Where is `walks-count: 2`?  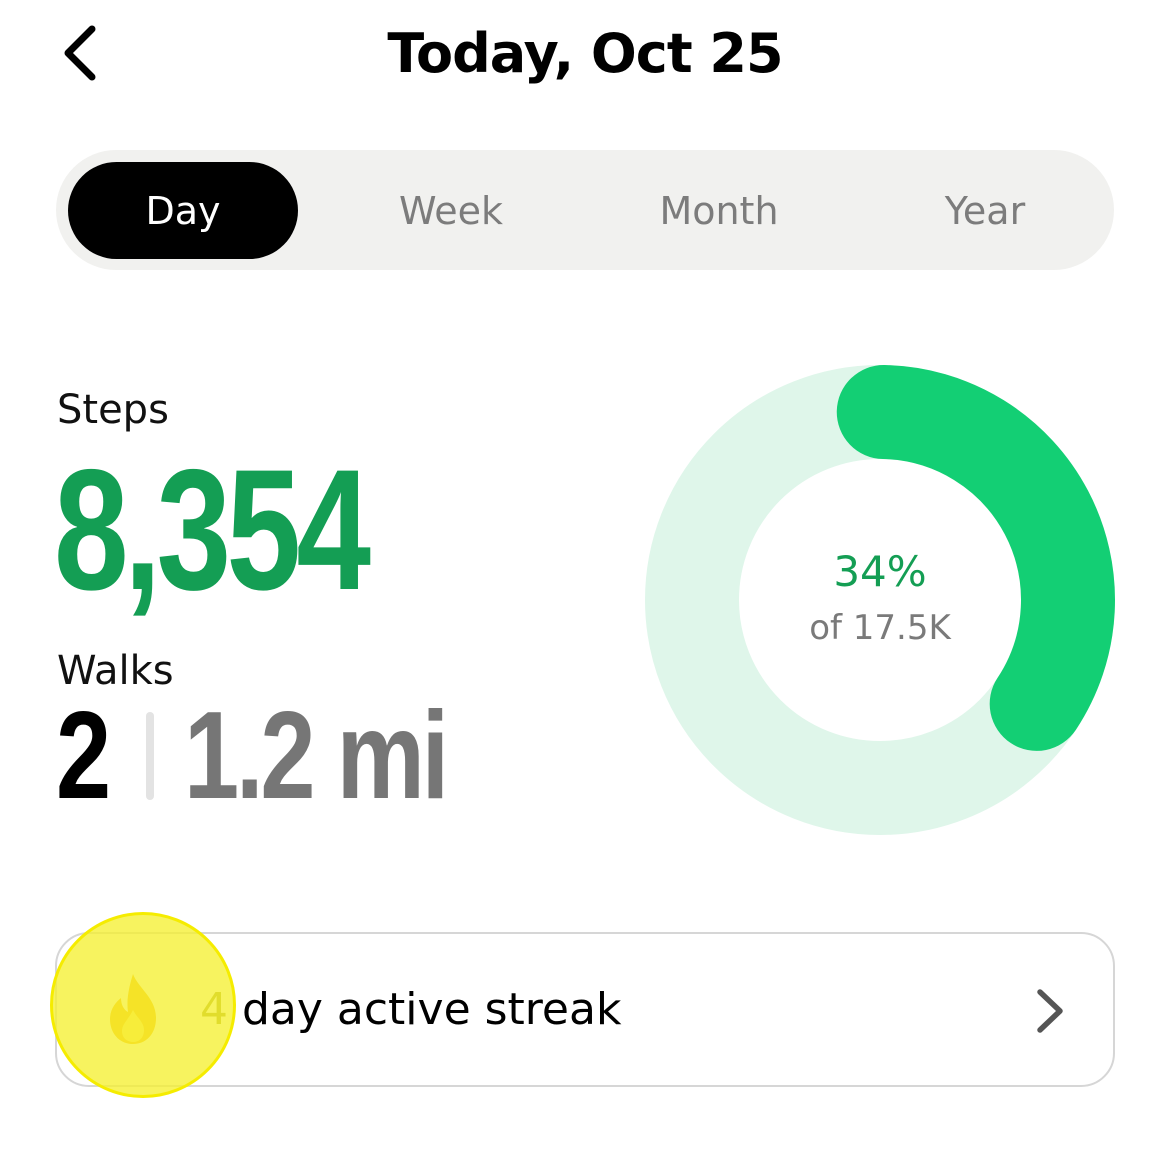 walks-count: 2 is located at coordinates (83, 756).